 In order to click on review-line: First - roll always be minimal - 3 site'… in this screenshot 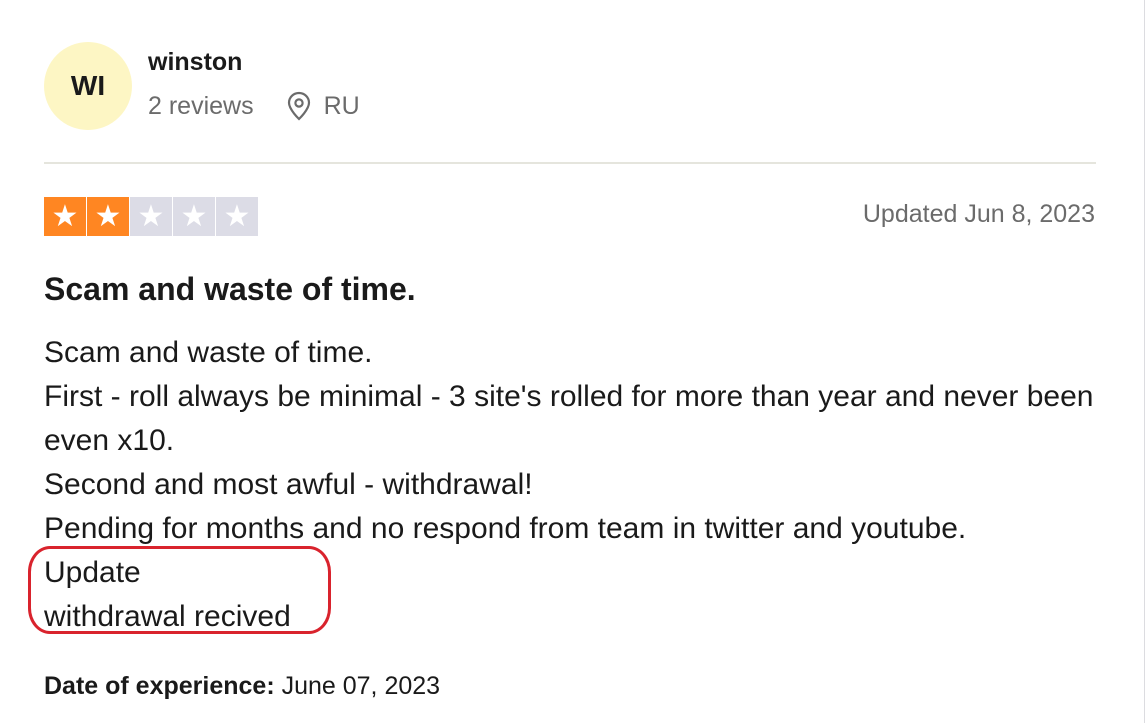, I will do `click(569, 418)`.